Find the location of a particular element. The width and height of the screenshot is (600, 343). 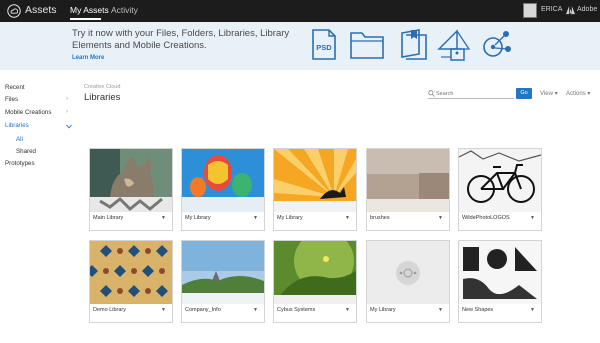

sidebar-item-shared: Shared is located at coordinates (26, 151).